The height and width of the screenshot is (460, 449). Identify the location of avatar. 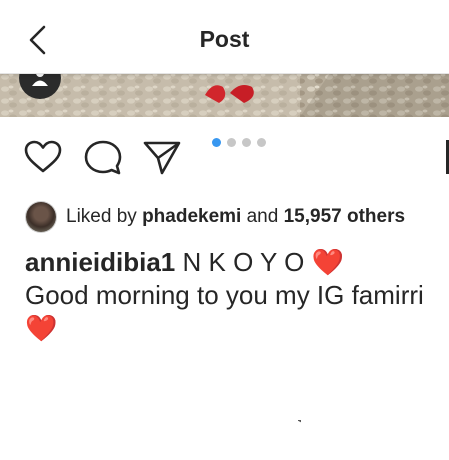
(41, 217).